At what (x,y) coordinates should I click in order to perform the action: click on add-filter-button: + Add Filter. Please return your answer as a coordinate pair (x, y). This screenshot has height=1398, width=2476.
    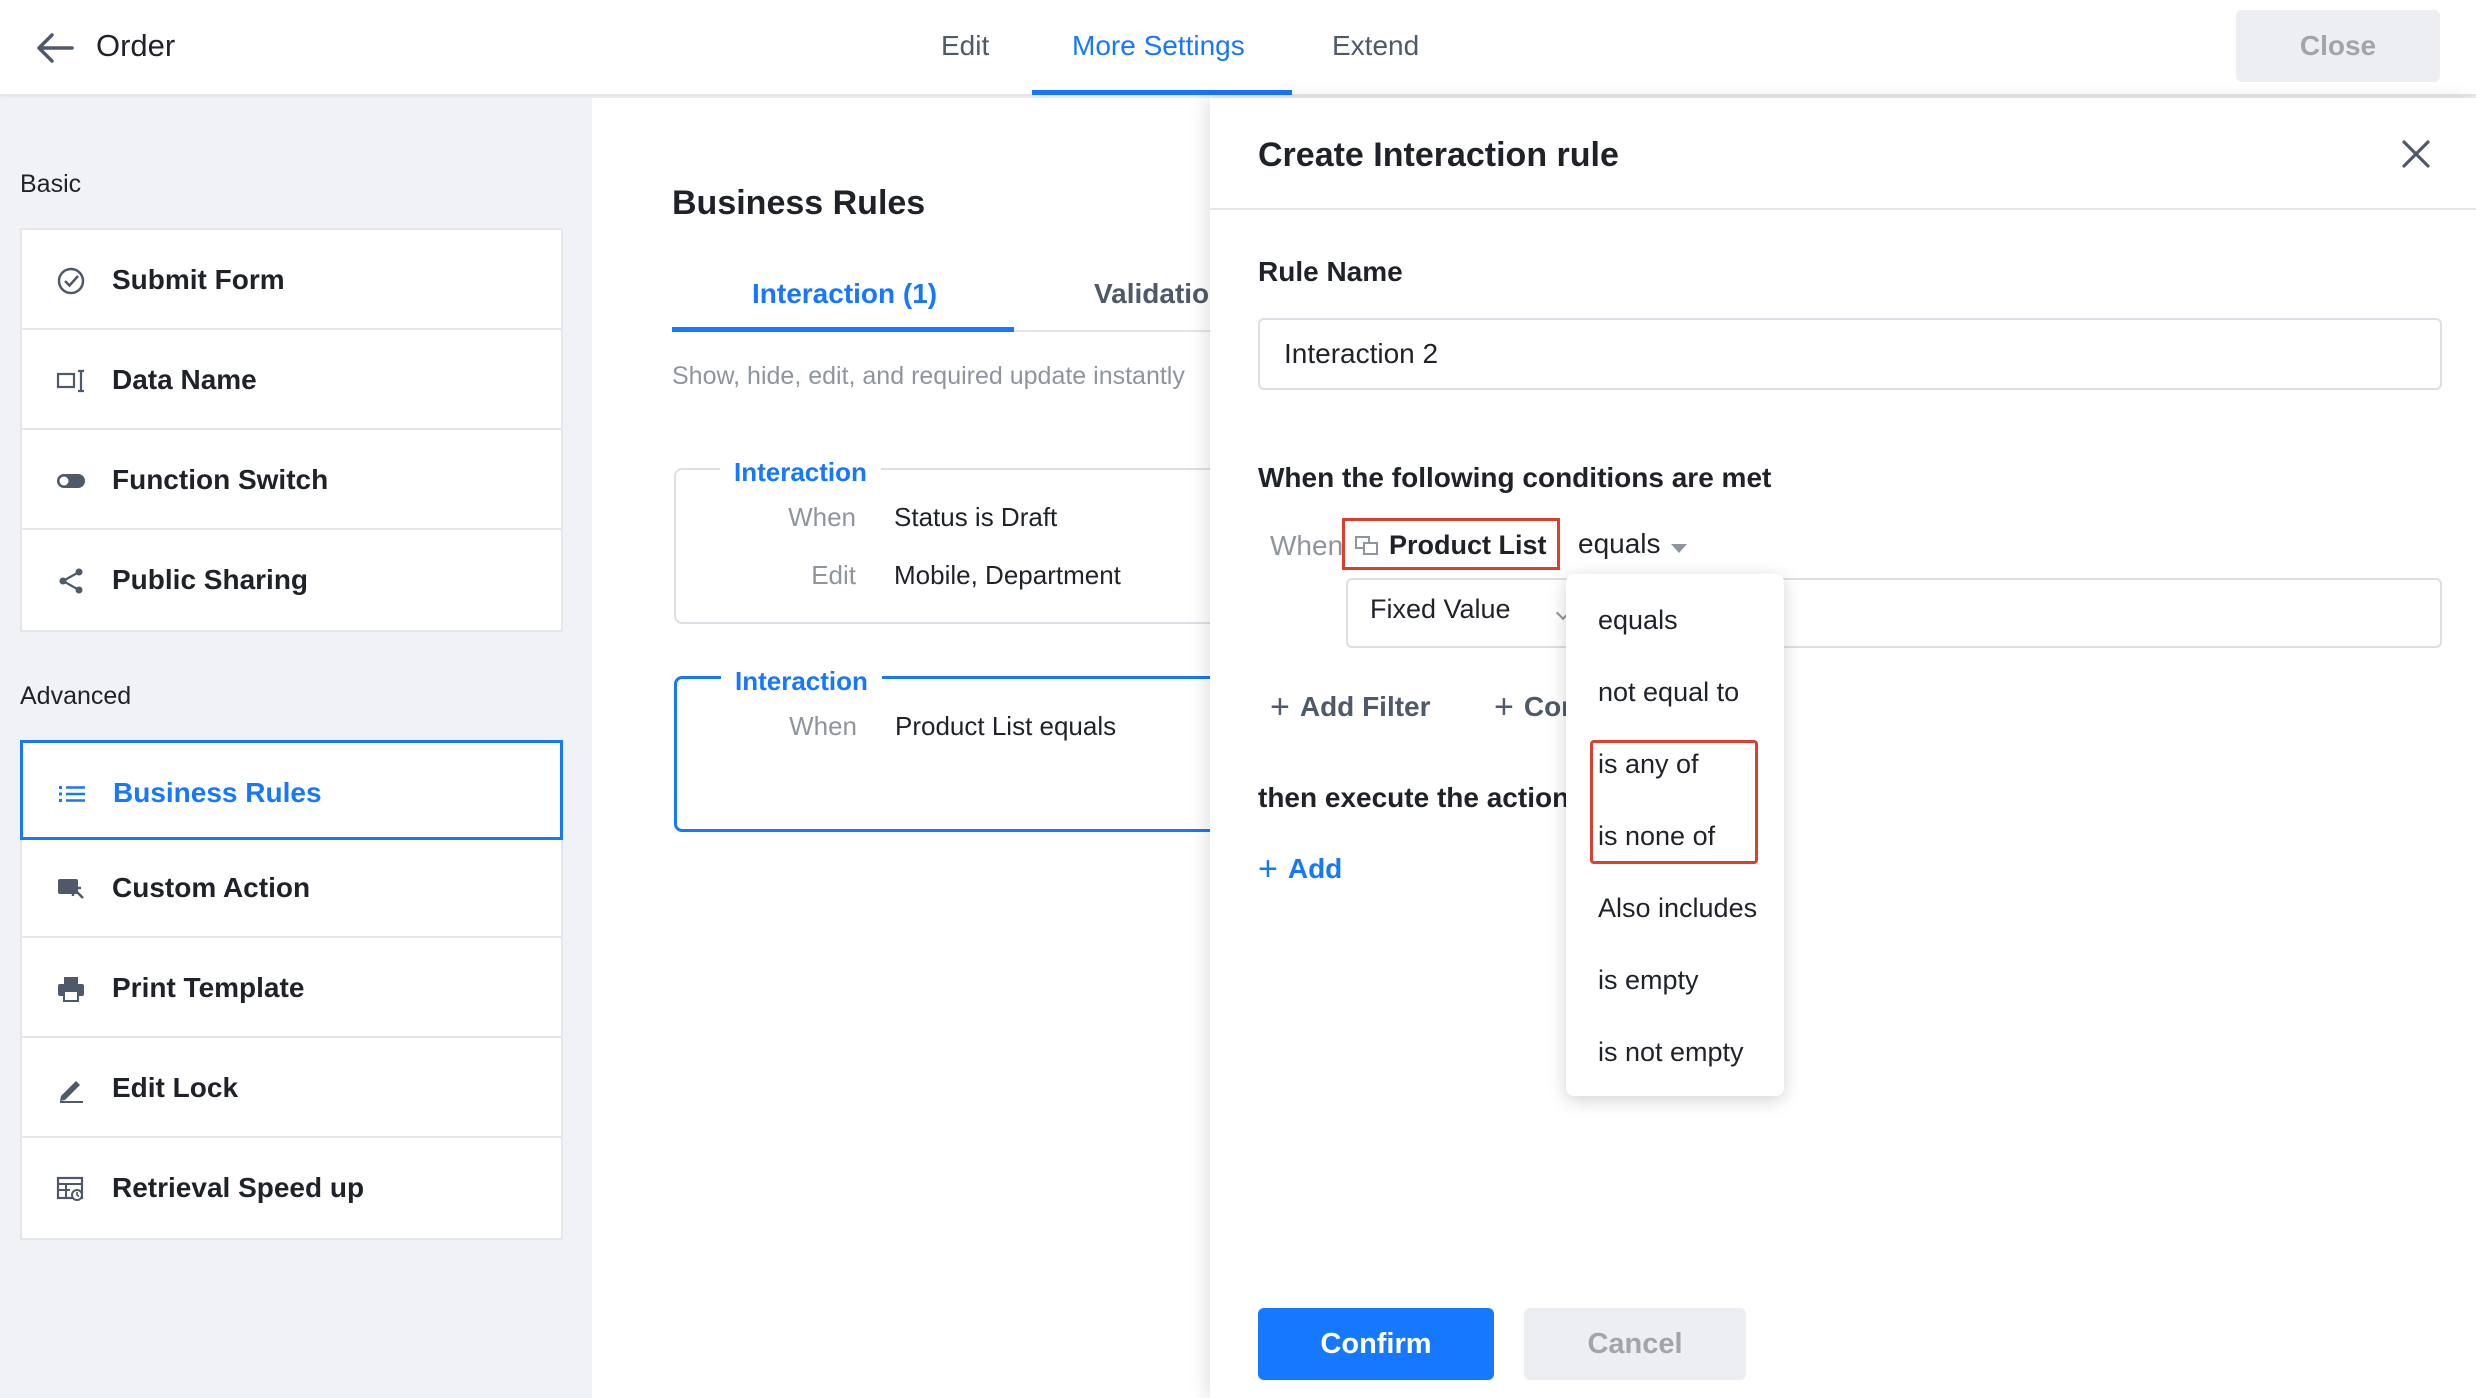
    Looking at the image, I should click on (1350, 707).